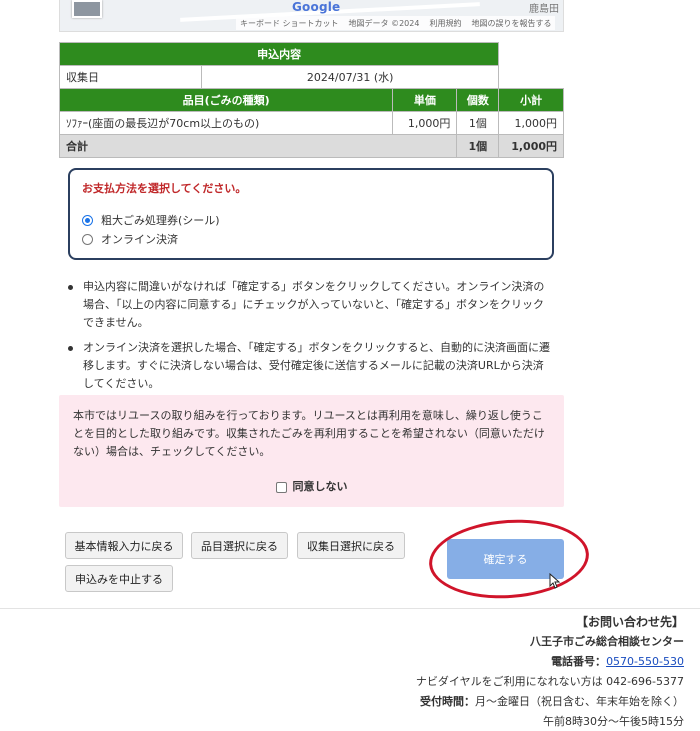  I want to click on payment-option-ticket: 粗大ごみ処理券(シール), so click(311, 220).